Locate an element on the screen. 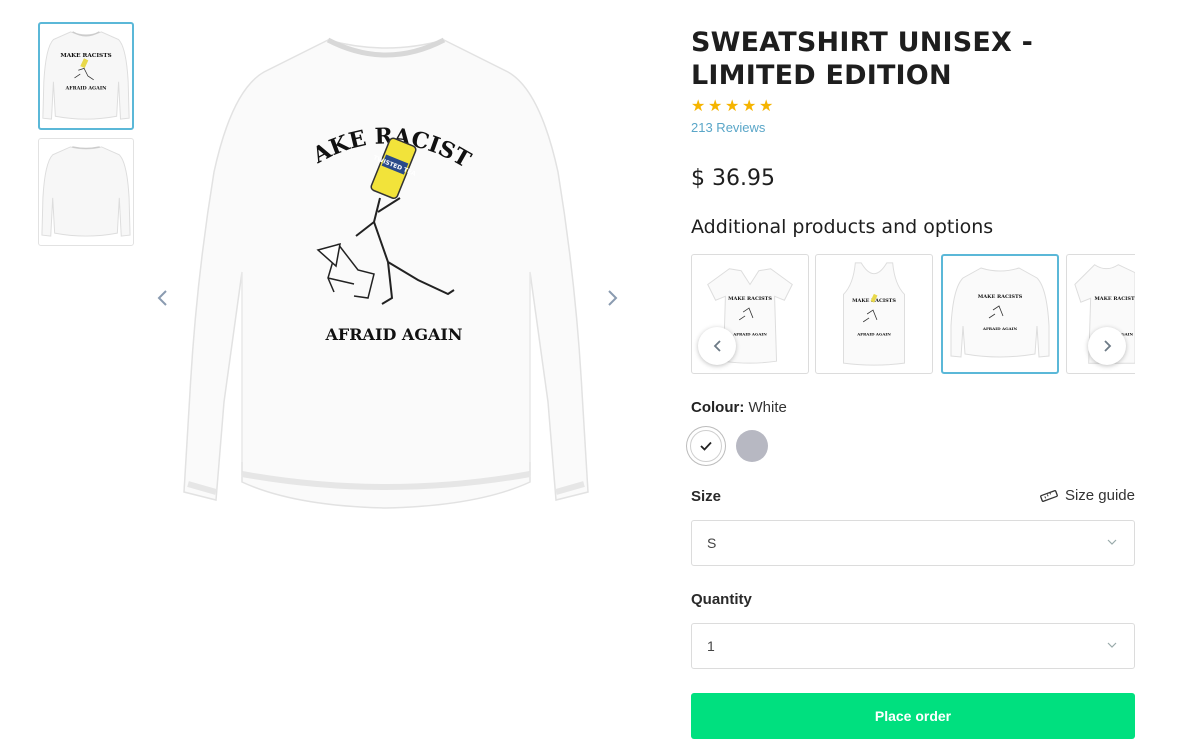 The width and height of the screenshot is (1200, 742). options-prev-button is located at coordinates (717, 346).